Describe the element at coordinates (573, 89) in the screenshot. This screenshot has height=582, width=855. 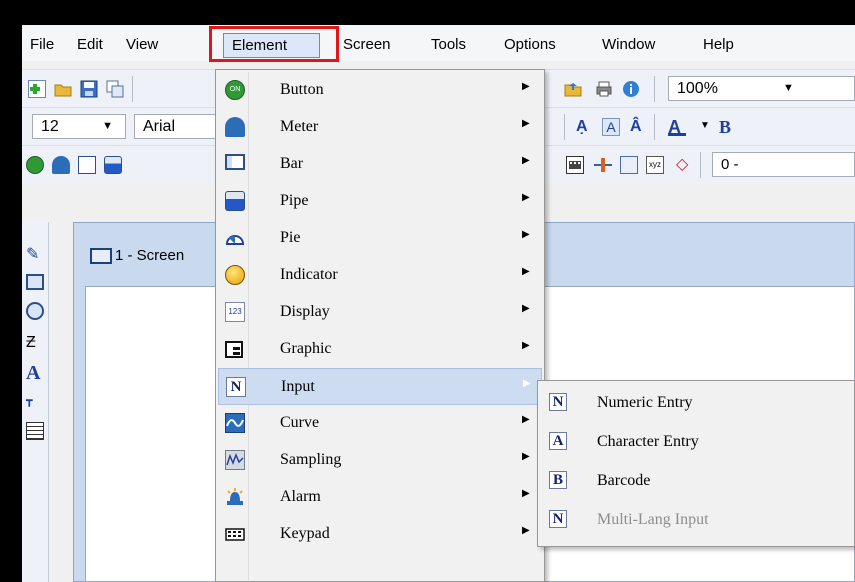
I see `upload-icon` at that location.